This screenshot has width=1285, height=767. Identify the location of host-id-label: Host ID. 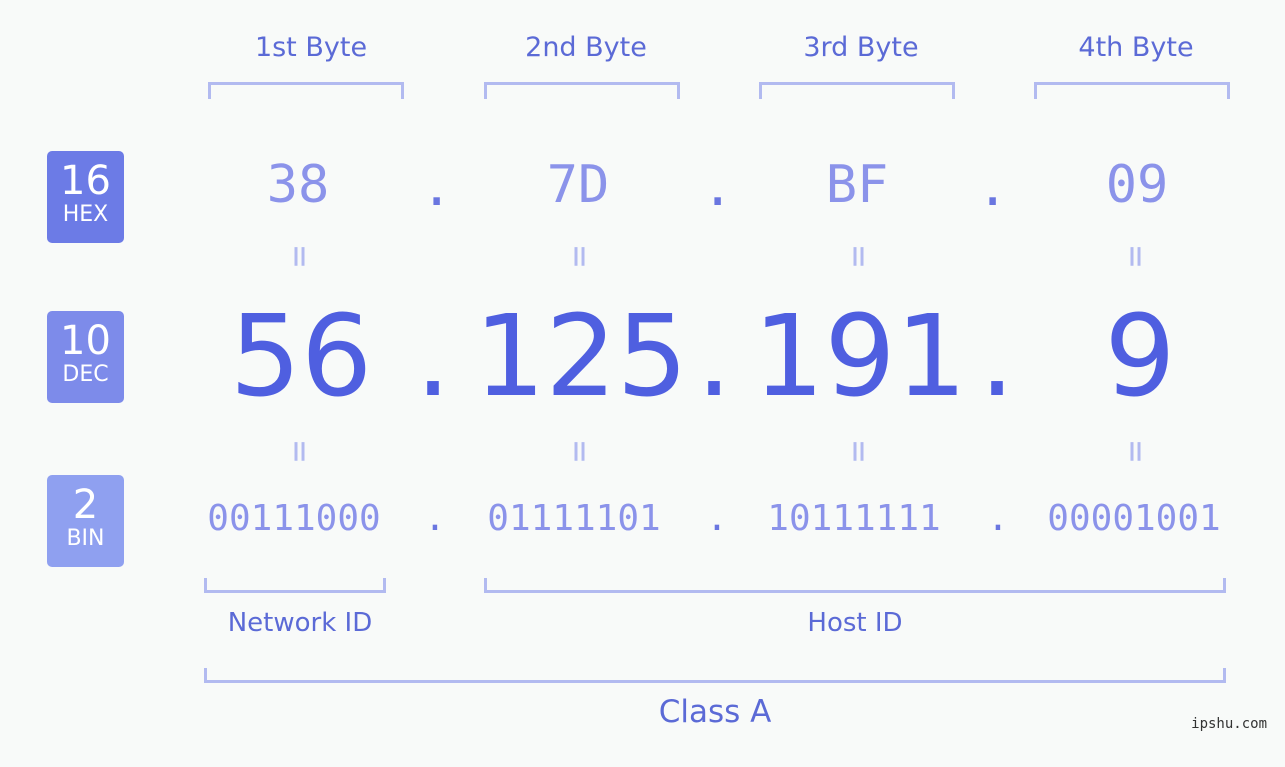
(855, 623).